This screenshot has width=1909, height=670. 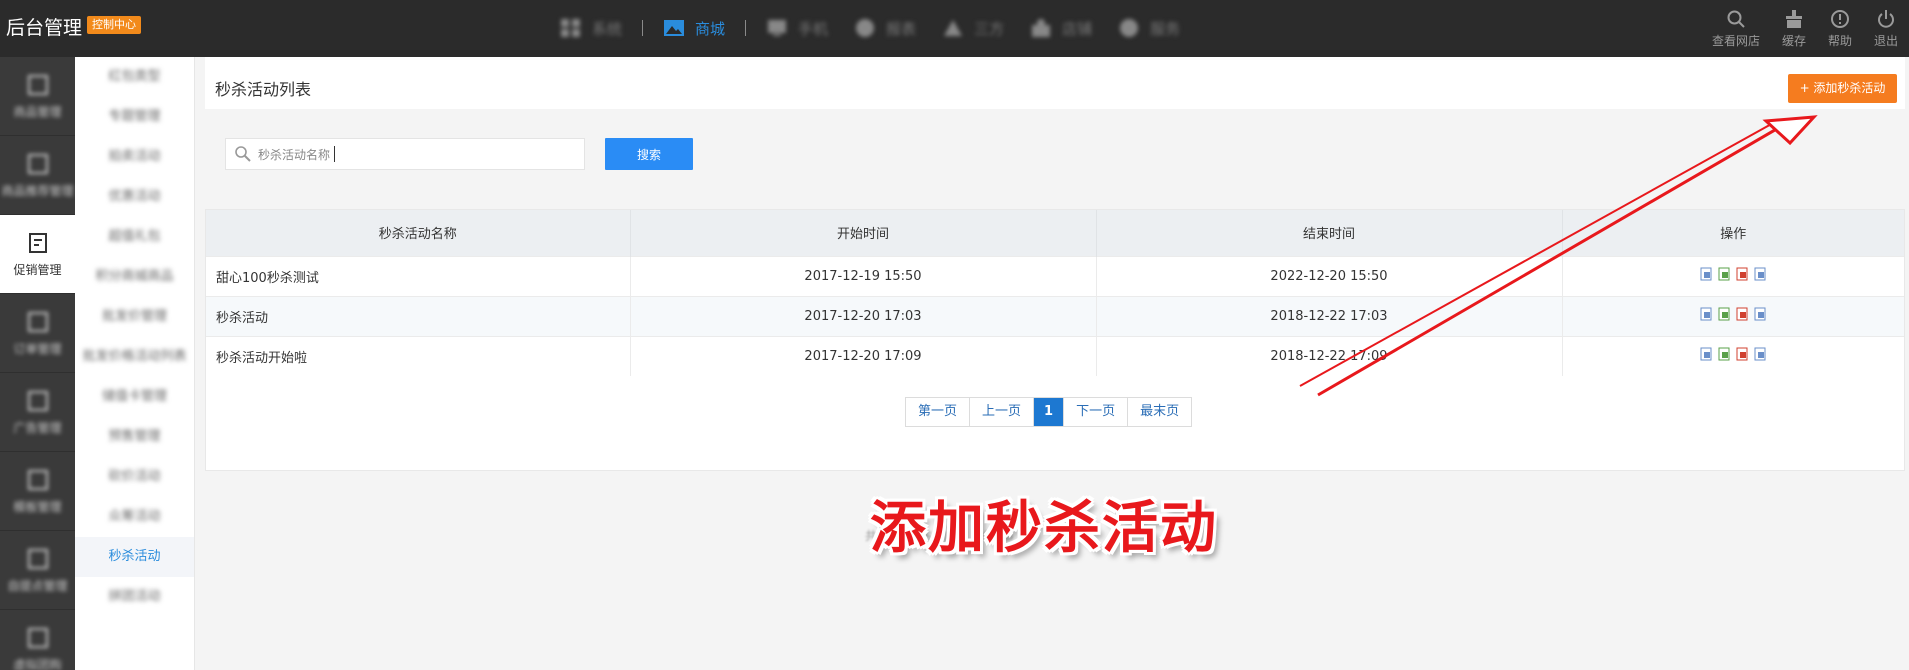 I want to click on nav-label: 手机, so click(x=813, y=28).